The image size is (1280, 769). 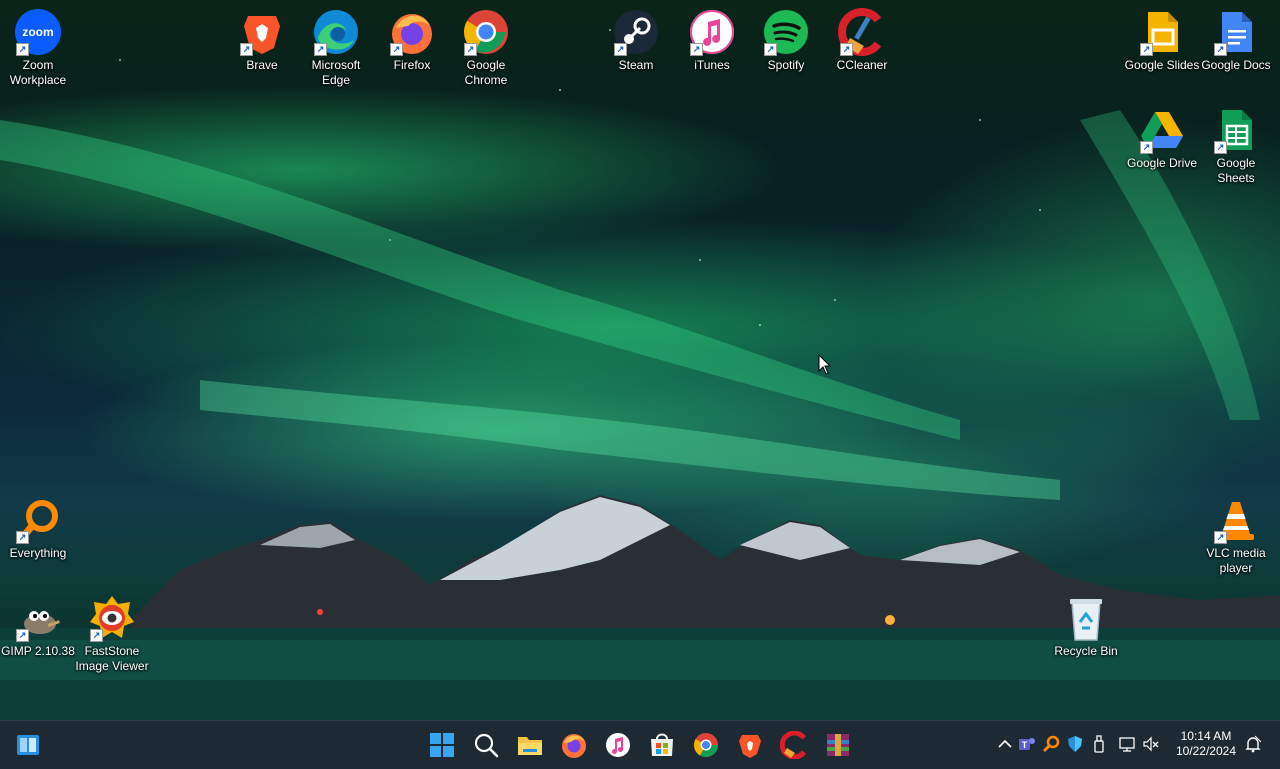 I want to click on winrar-icon, so click(x=838, y=745).